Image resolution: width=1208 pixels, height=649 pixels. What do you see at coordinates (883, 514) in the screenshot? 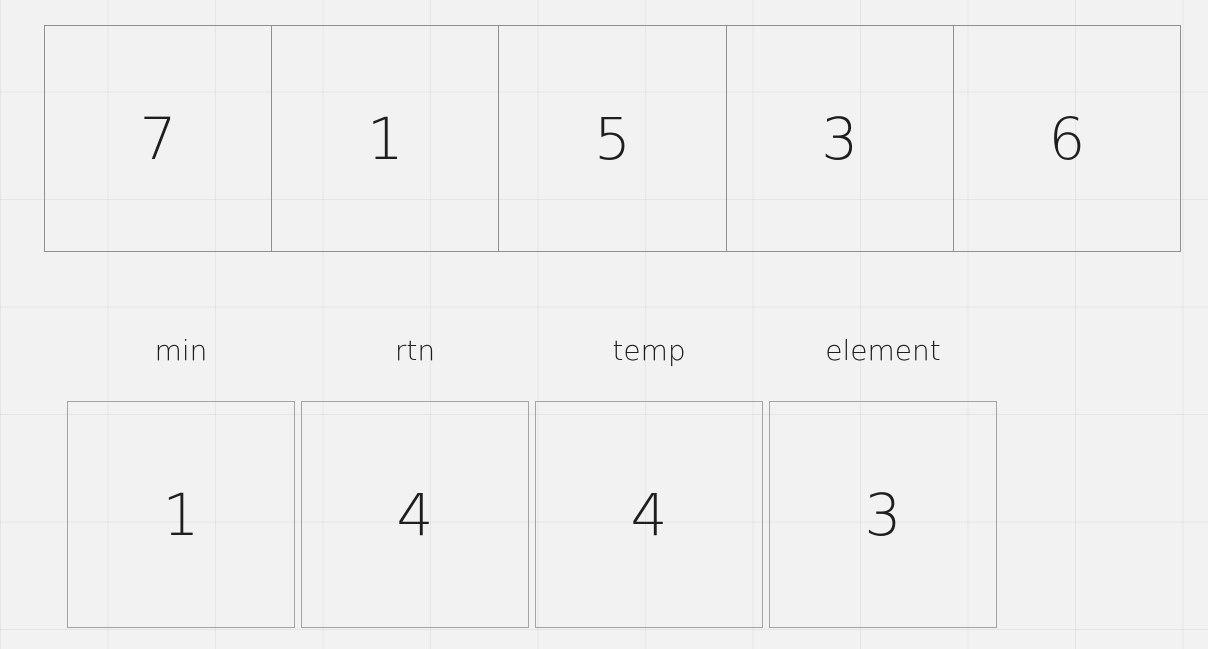
I see `variable-box-element: 3` at bounding box center [883, 514].